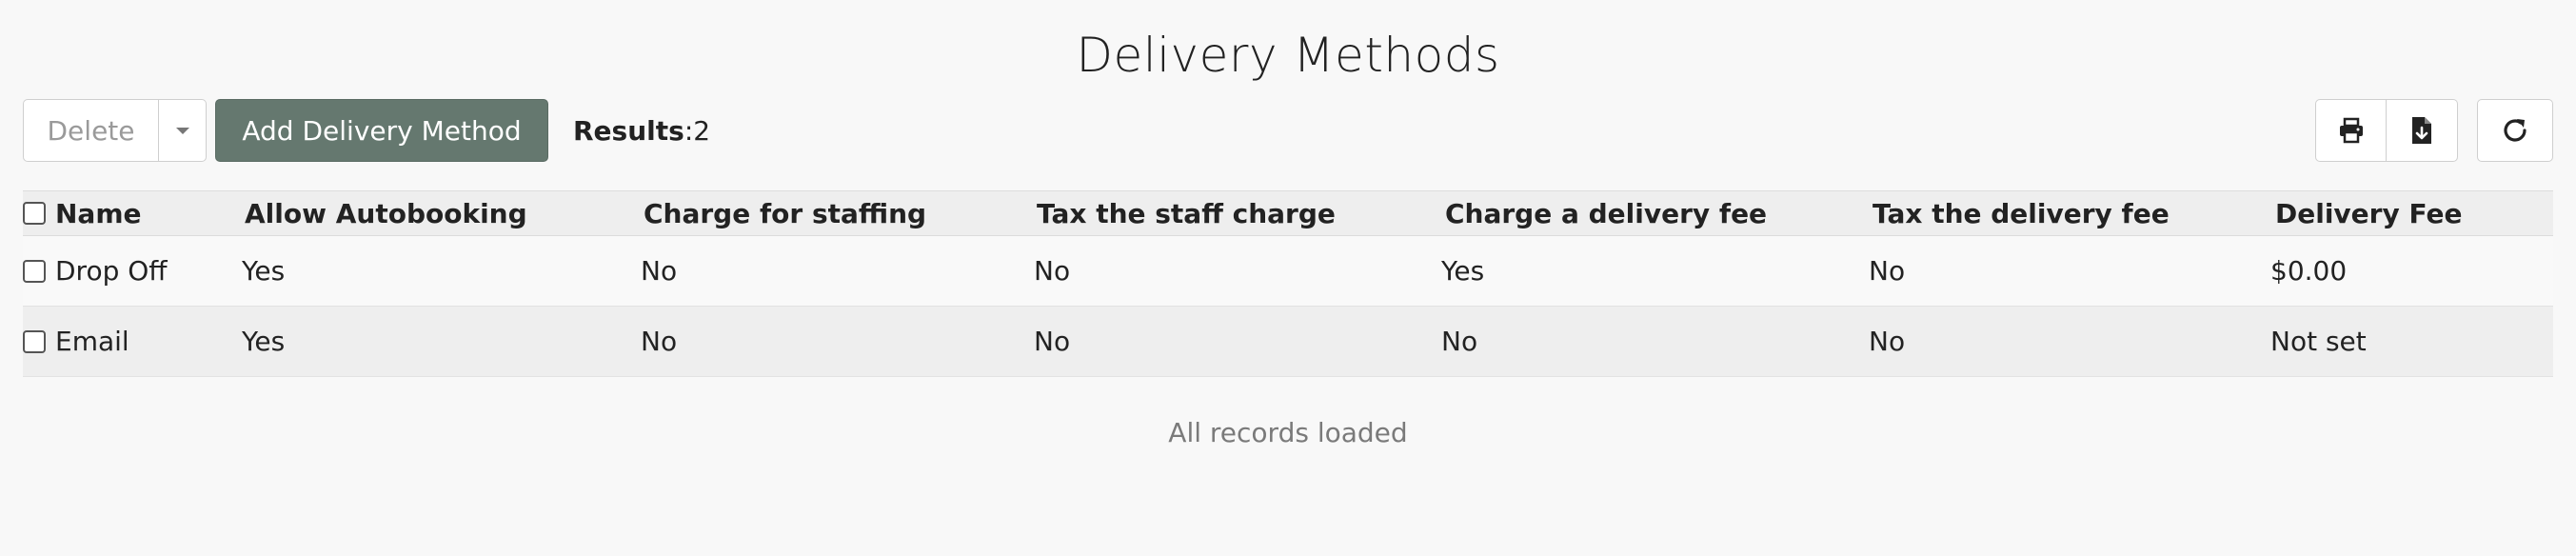  What do you see at coordinates (98, 213) in the screenshot?
I see `column-header: Name` at bounding box center [98, 213].